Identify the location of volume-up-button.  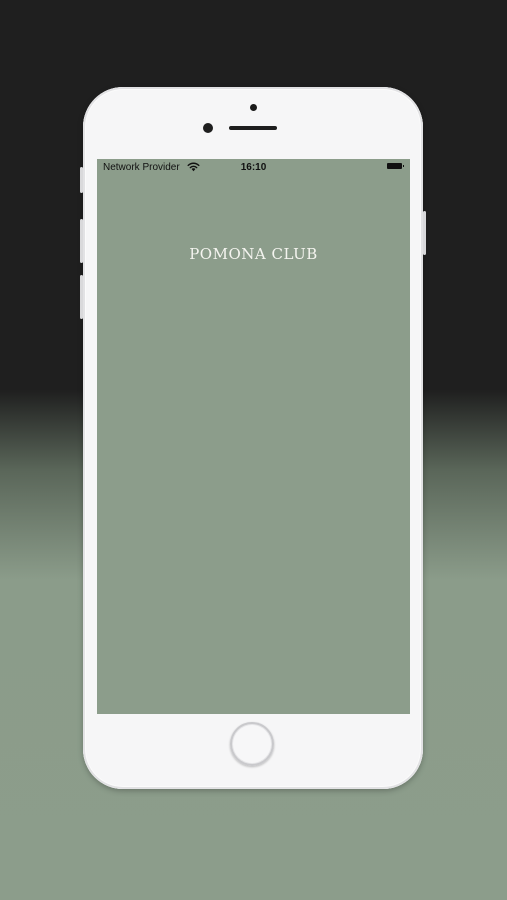
(81, 241).